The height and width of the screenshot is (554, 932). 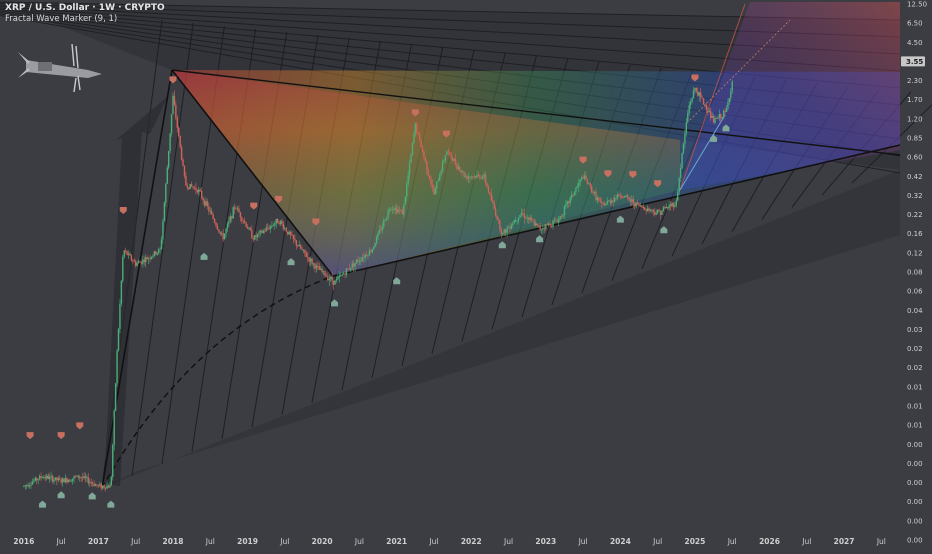 What do you see at coordinates (173, 541) in the screenshot?
I see `time-tick-label: 2018` at bounding box center [173, 541].